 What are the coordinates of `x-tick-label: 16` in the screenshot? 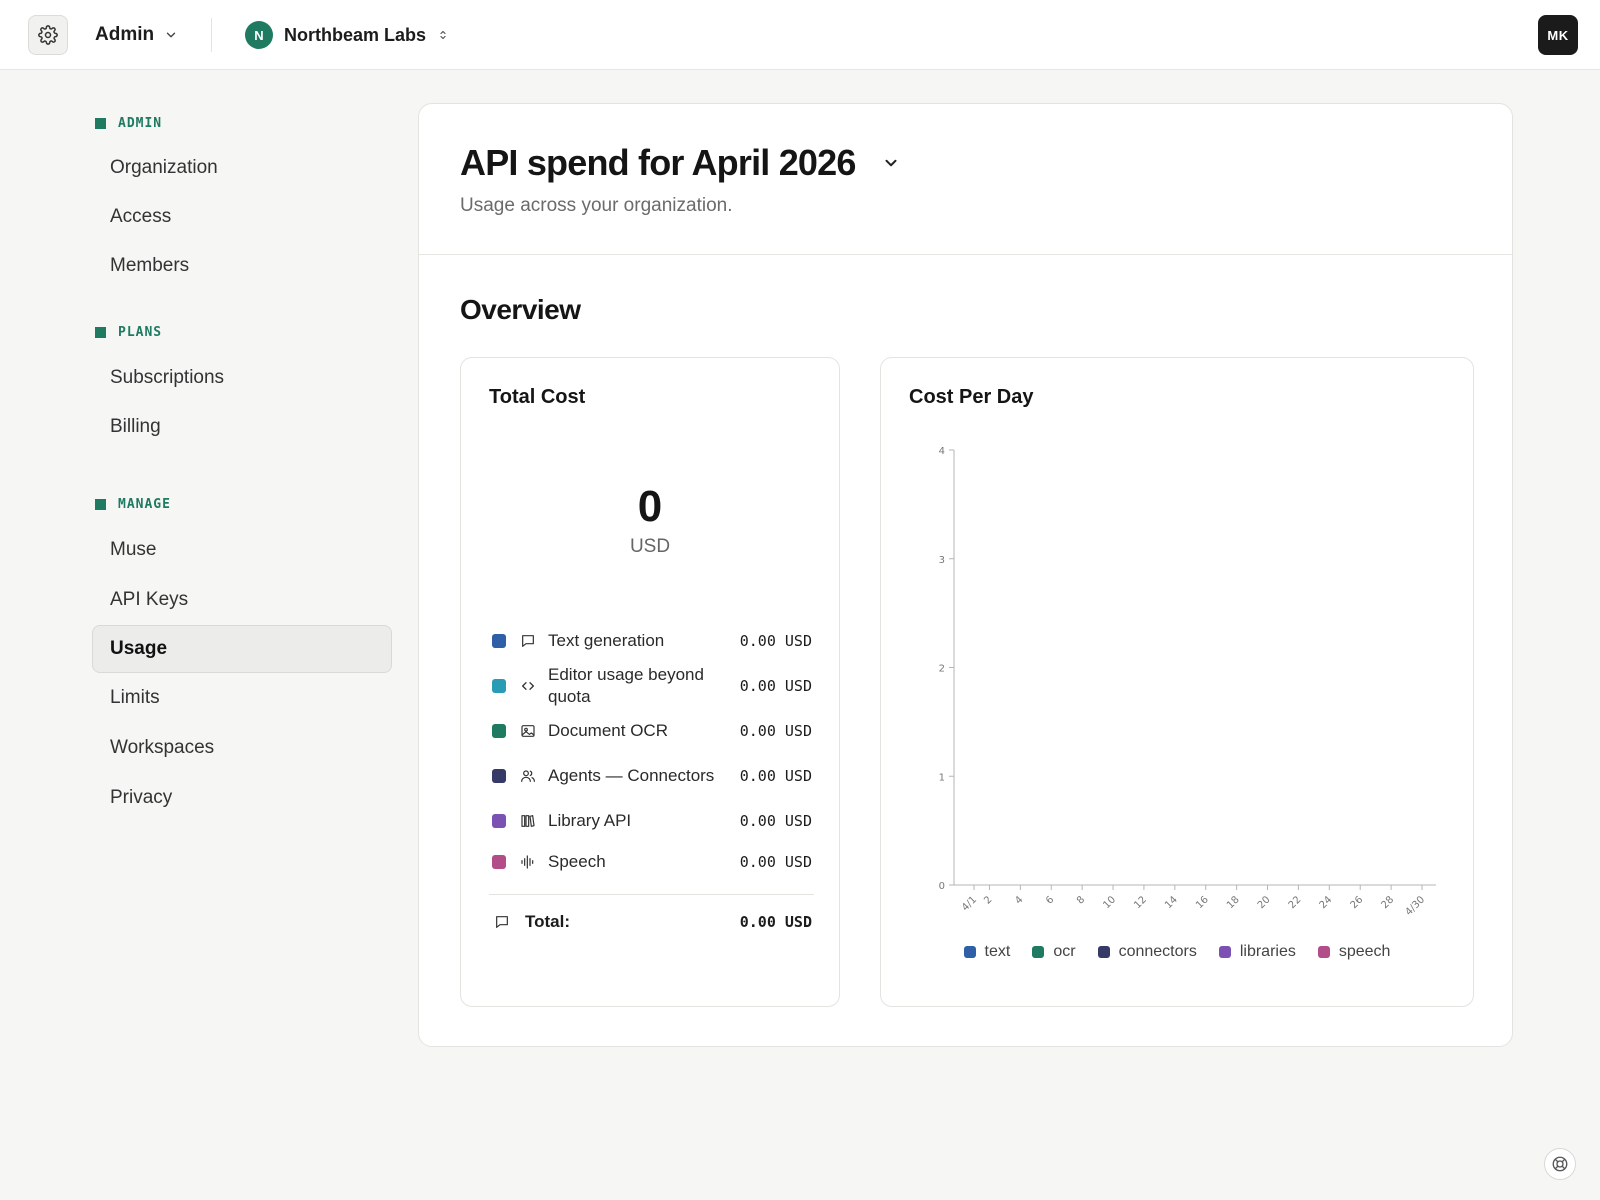 It's located at (1202, 902).